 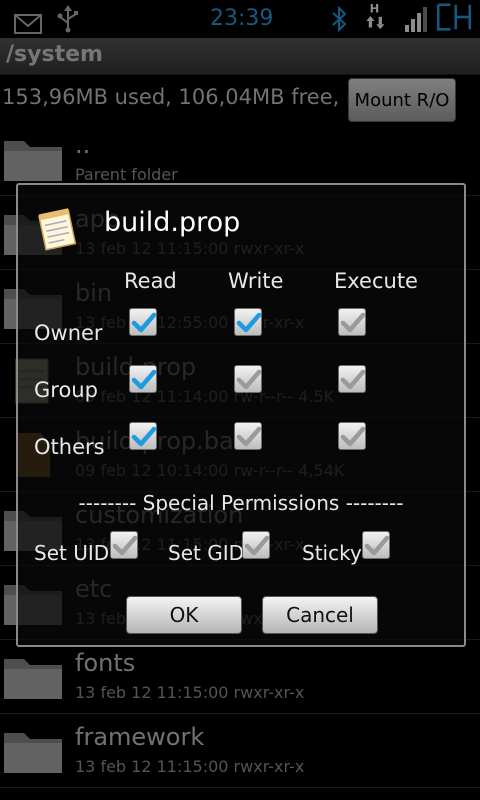 I want to click on special-permissions-heading: -------- Special Permissions --------, so click(x=241, y=503).